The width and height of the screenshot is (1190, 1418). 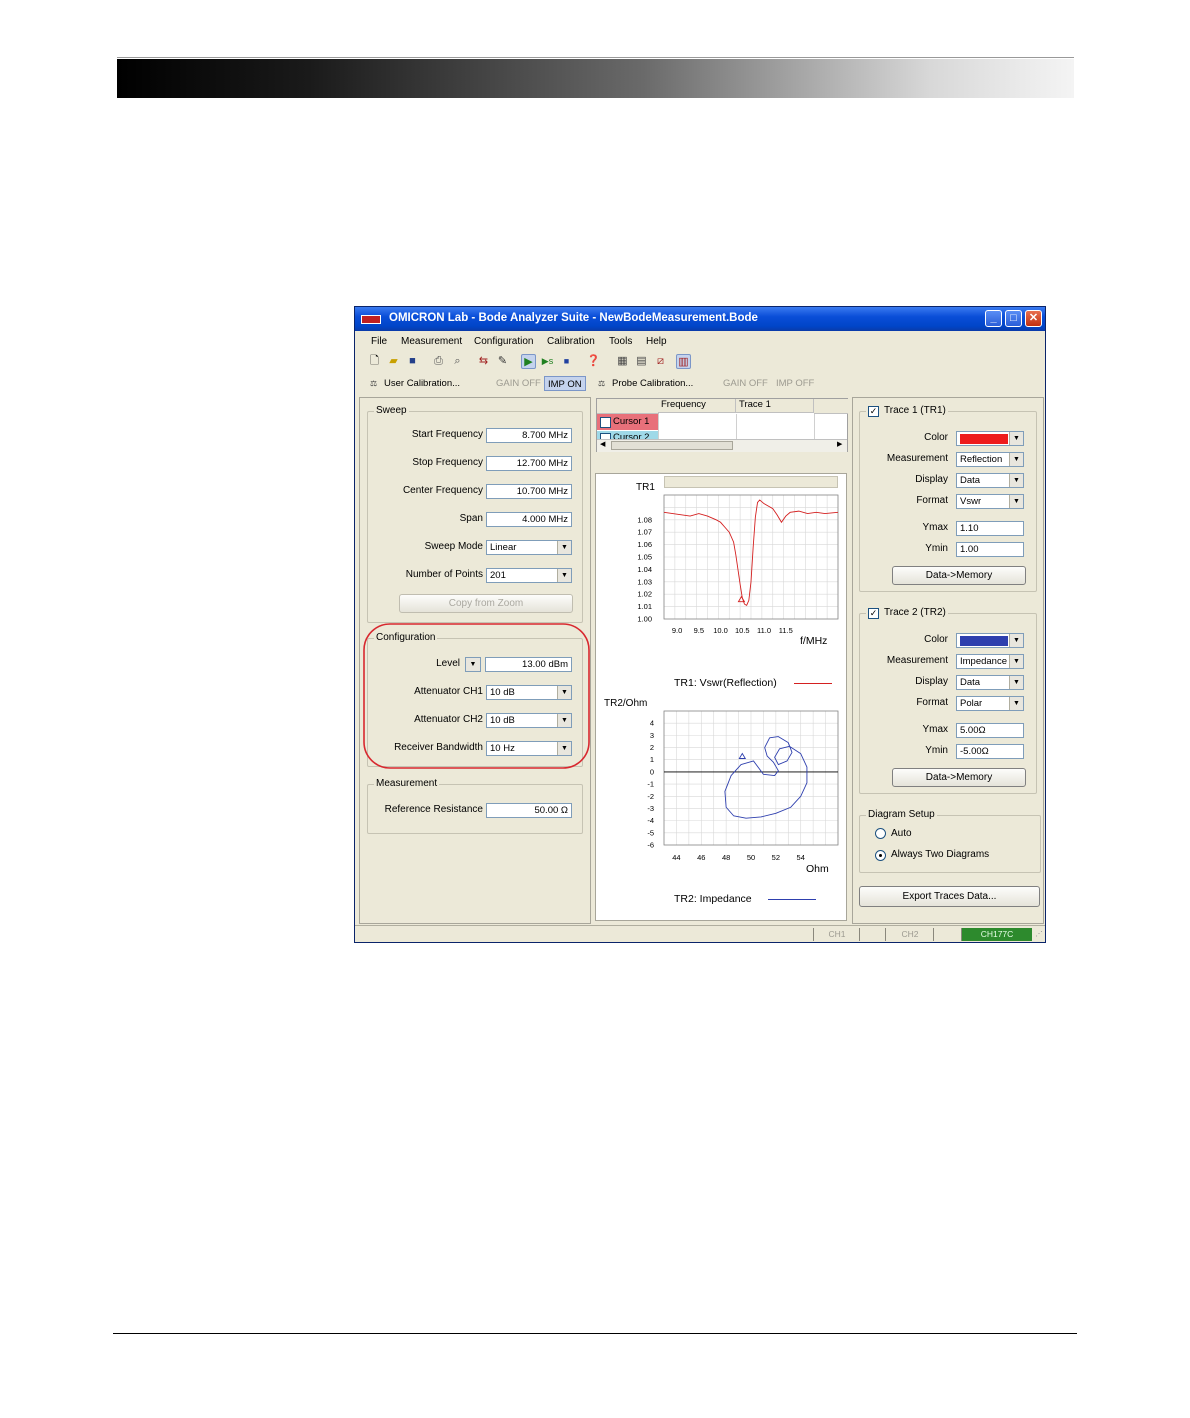 What do you see at coordinates (620, 341) in the screenshot?
I see `menu-tools: Tools` at bounding box center [620, 341].